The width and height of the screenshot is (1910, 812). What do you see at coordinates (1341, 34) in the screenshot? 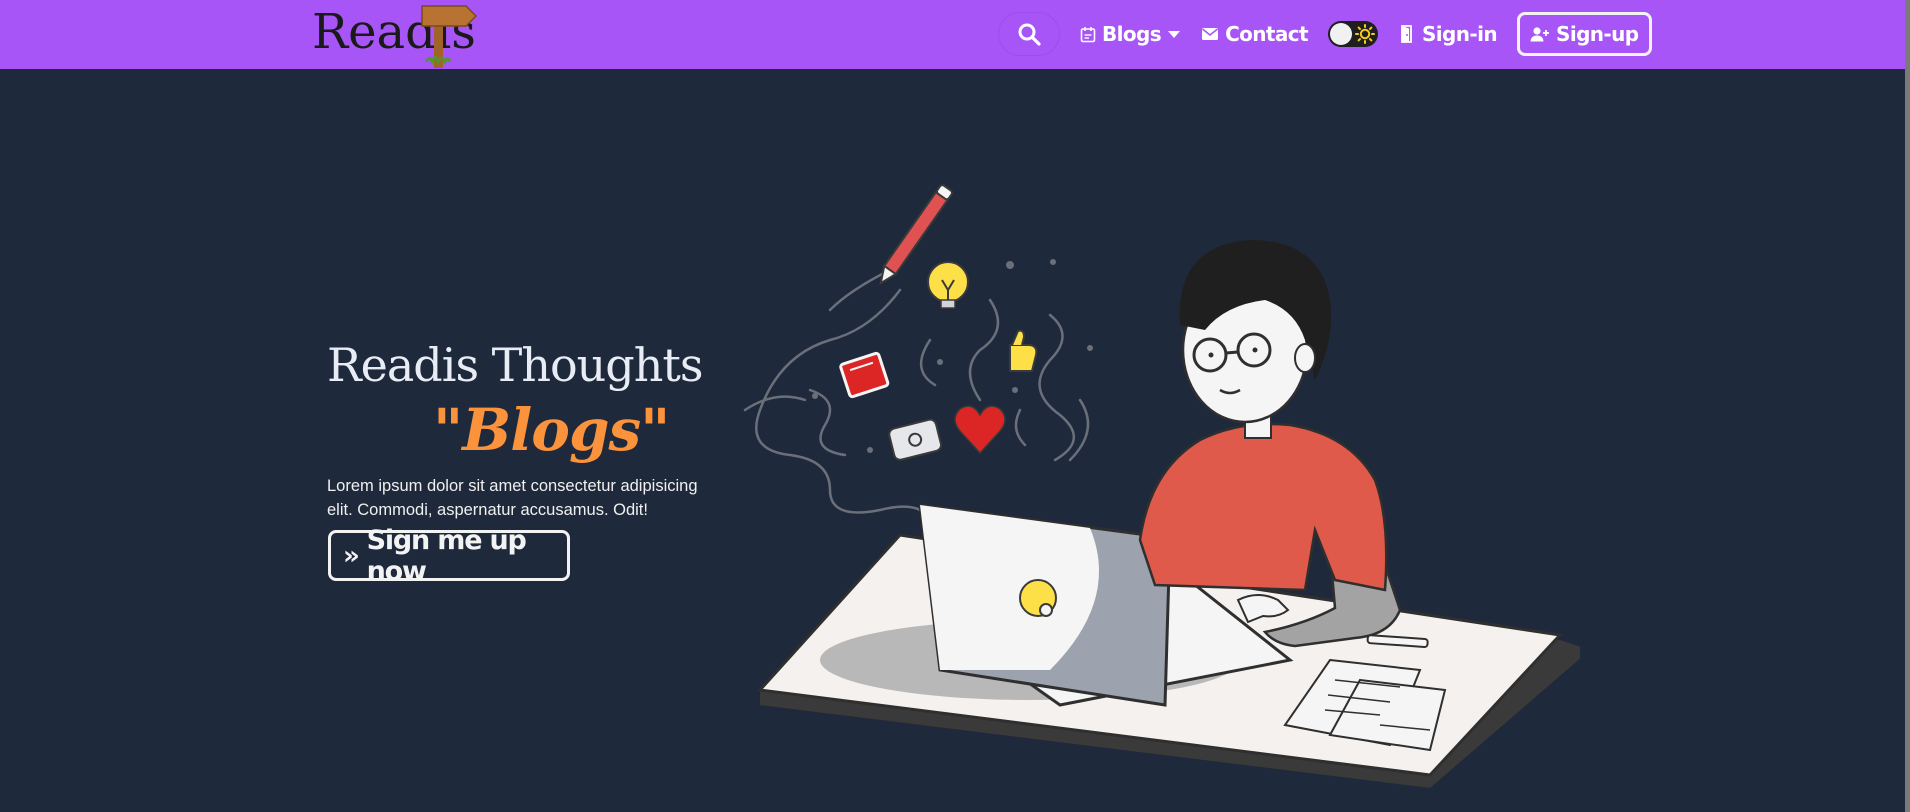
I see `toggle-knob` at bounding box center [1341, 34].